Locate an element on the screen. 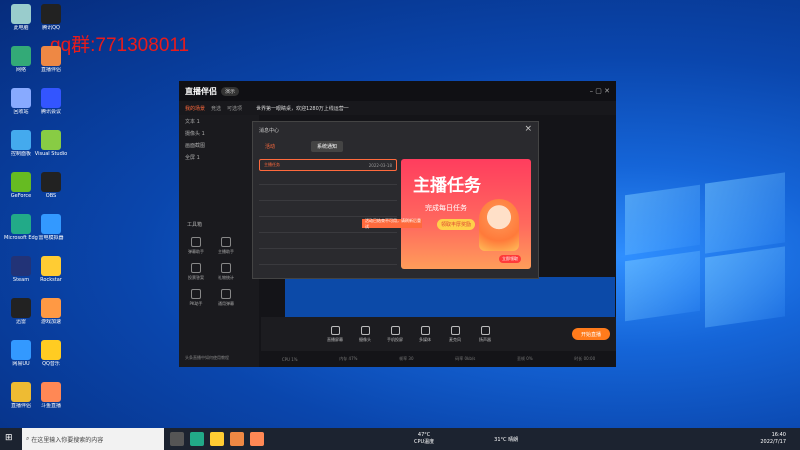 The image size is (800, 450). phone-cast-button: 手机投屏 is located at coordinates (395, 334).